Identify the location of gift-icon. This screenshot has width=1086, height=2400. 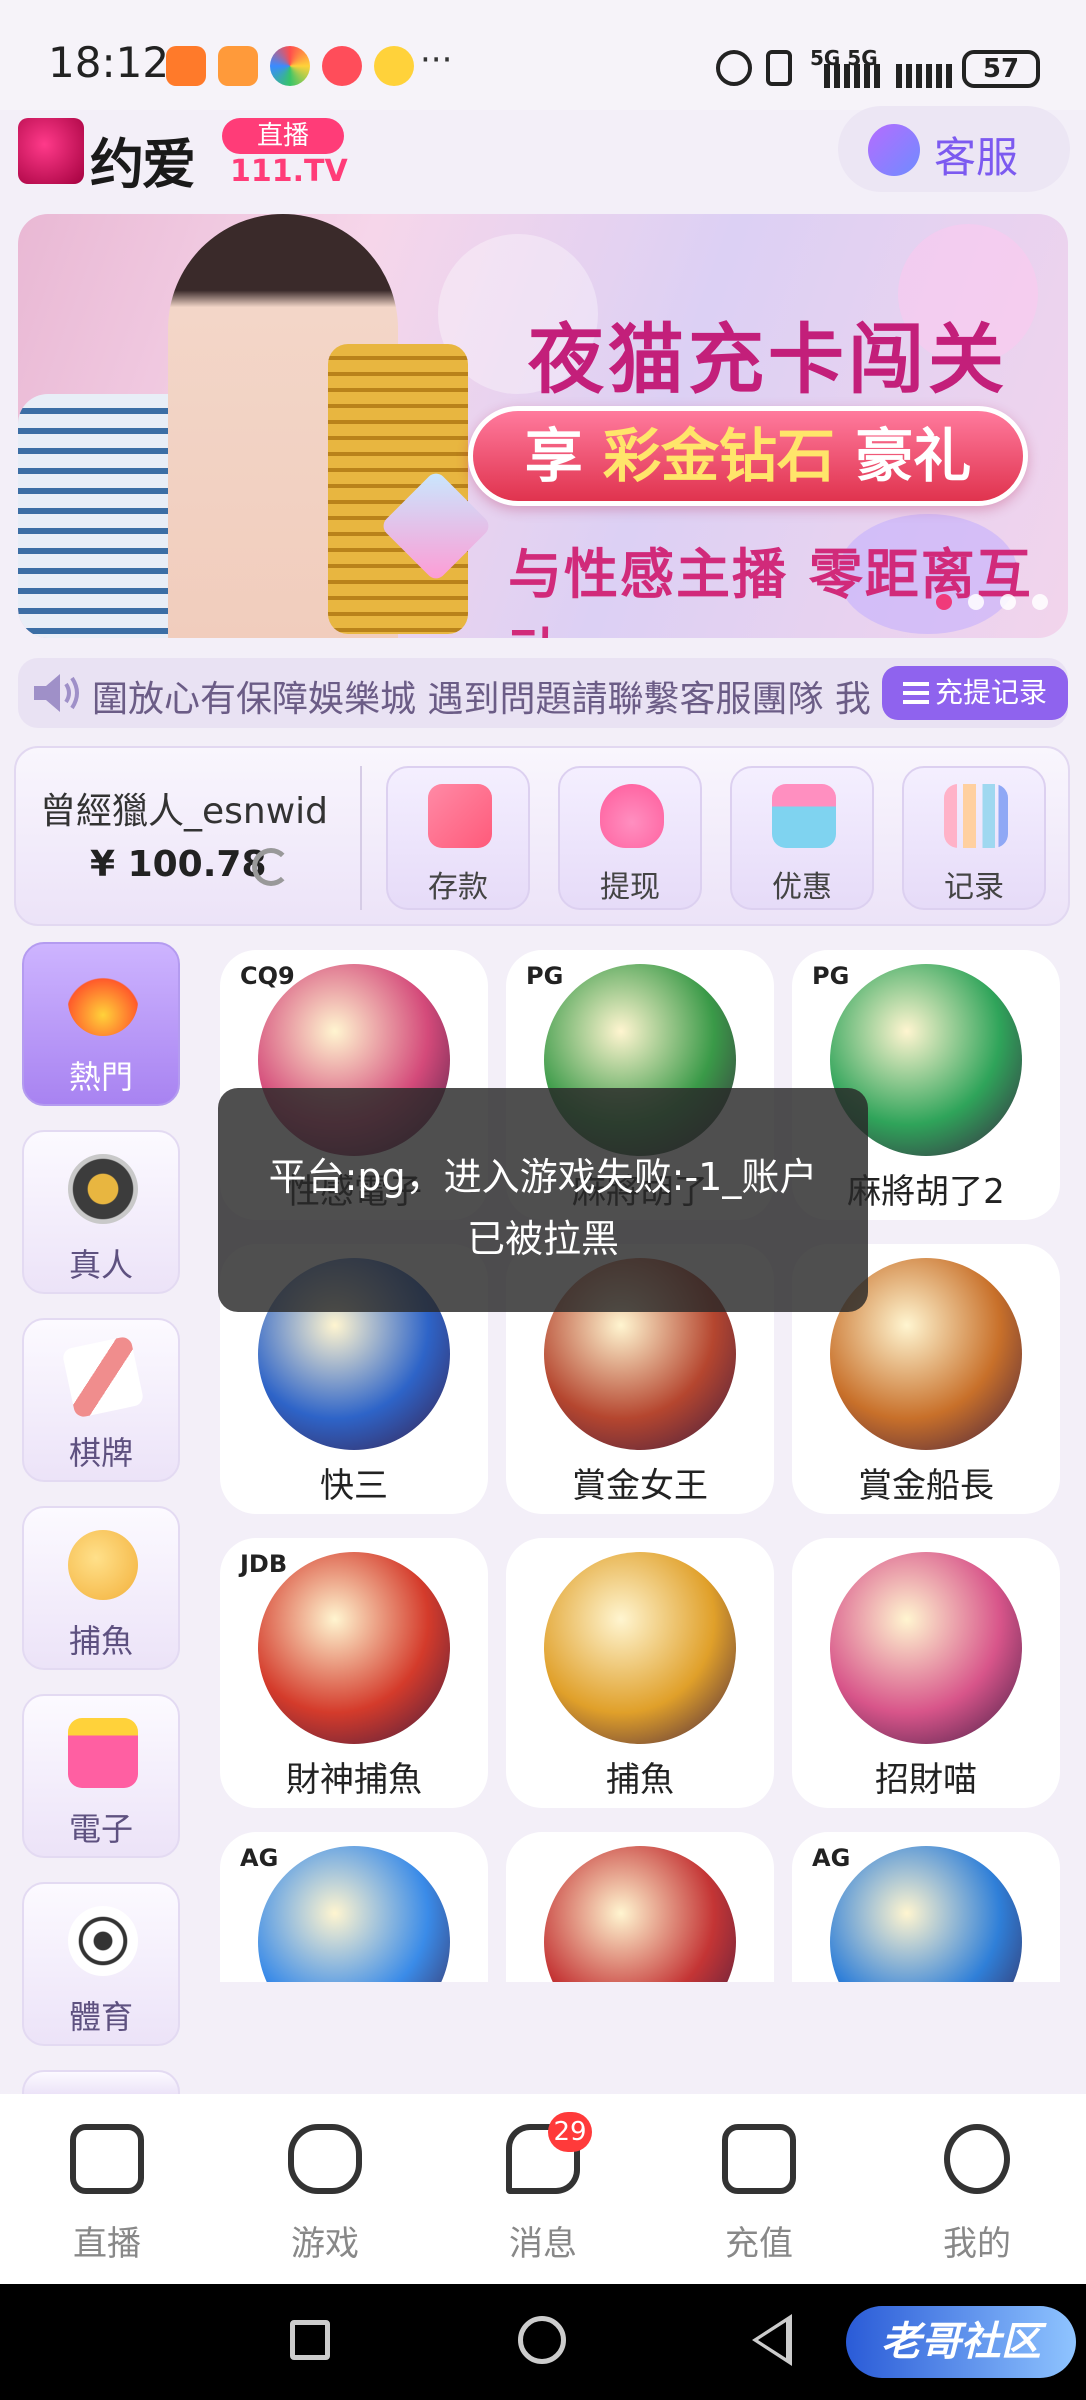
(804, 816).